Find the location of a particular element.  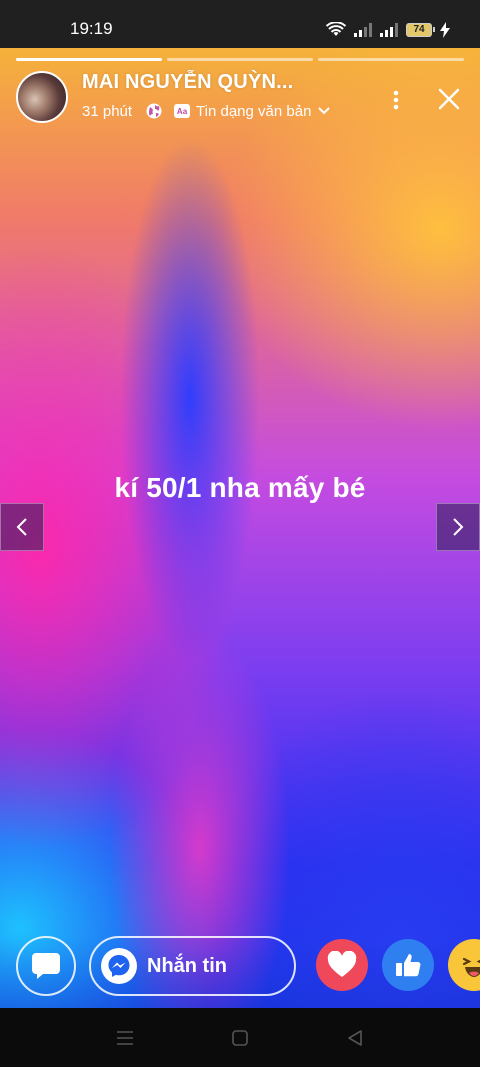

chat-bubble-icon is located at coordinates (46, 966).